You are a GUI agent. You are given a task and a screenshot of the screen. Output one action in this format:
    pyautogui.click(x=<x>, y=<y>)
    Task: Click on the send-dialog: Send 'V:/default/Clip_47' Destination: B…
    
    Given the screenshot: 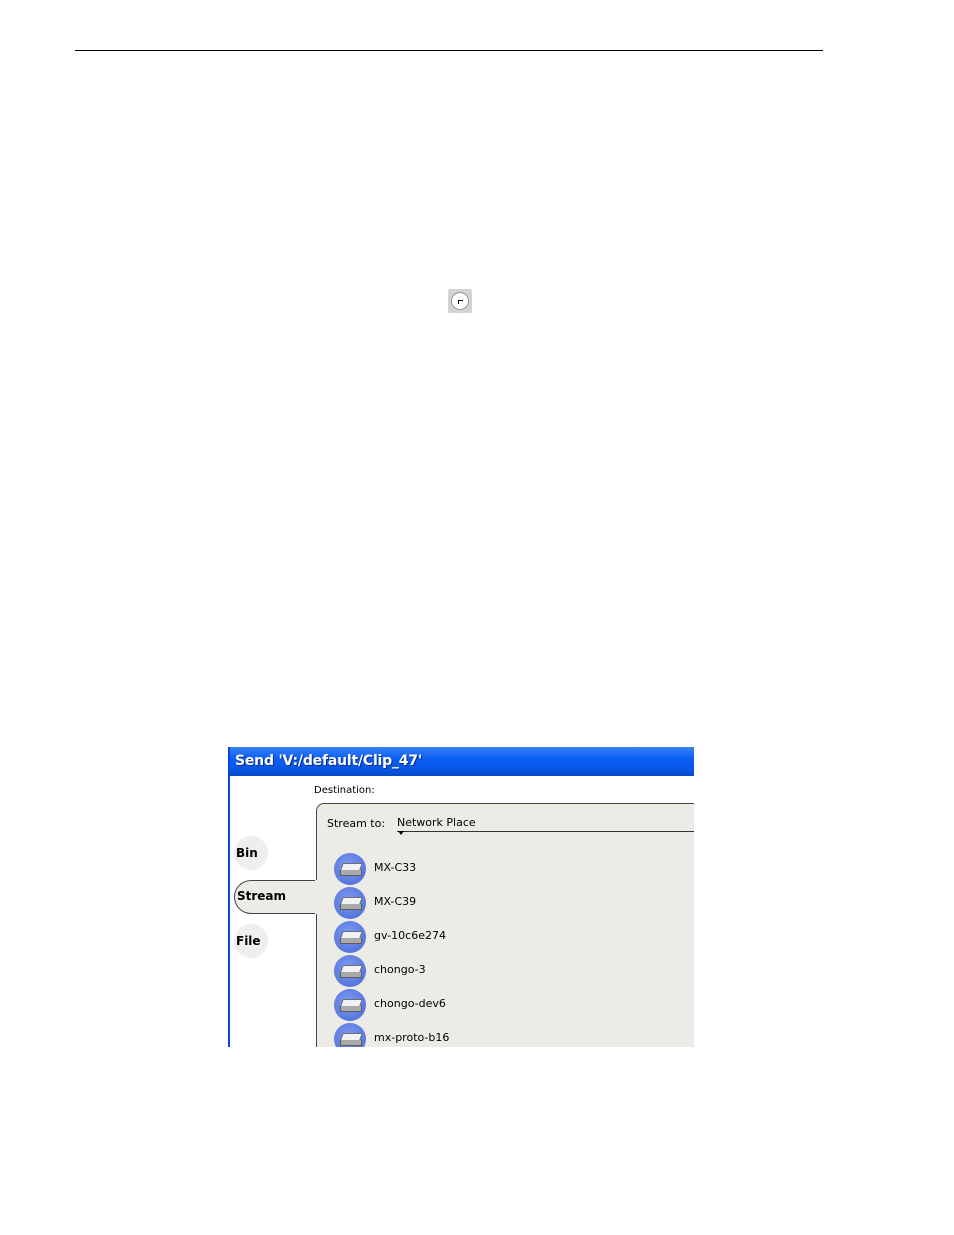 What is the action you would take?
    pyautogui.click(x=461, y=897)
    